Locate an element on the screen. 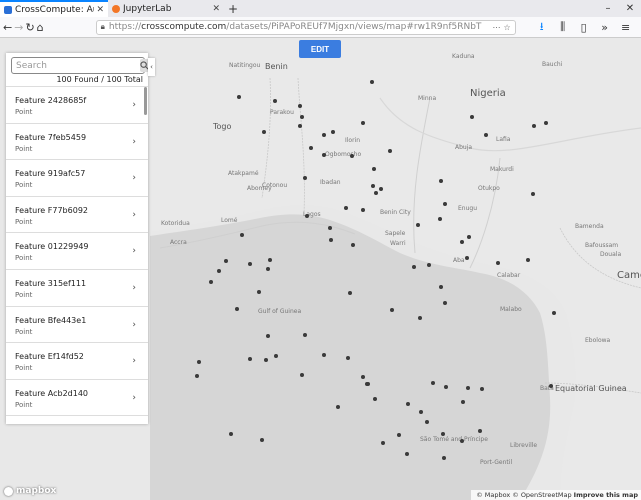 This screenshot has width=641, height=500. list-item: Feature F77b6092 Point › is located at coordinates (77, 215).